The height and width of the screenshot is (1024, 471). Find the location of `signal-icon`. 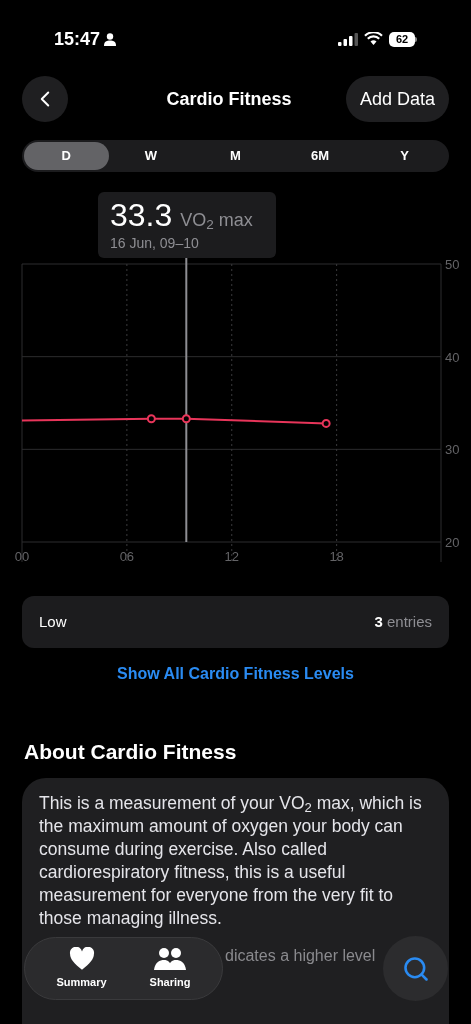

signal-icon is located at coordinates (348, 39).